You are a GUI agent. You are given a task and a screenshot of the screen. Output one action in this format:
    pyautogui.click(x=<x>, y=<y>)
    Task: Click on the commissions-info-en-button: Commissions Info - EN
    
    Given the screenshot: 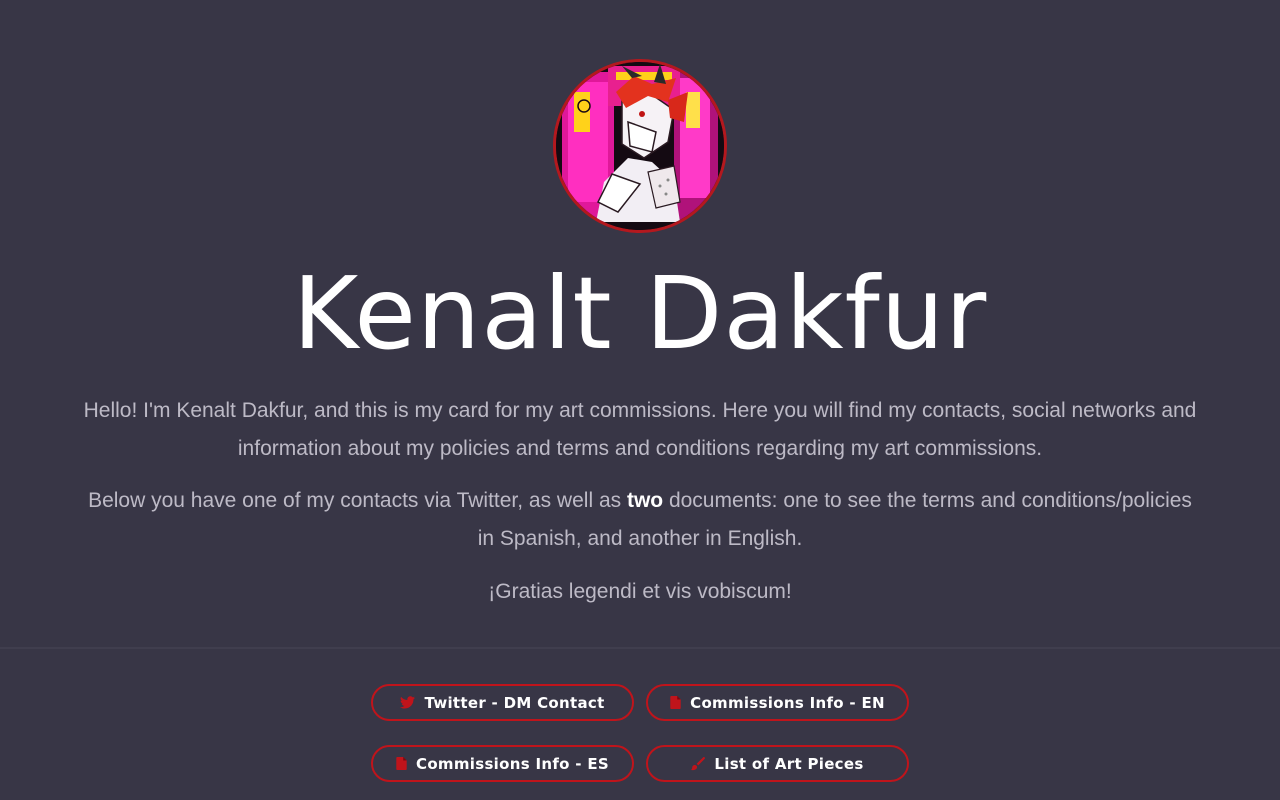 What is the action you would take?
    pyautogui.click(x=777, y=702)
    